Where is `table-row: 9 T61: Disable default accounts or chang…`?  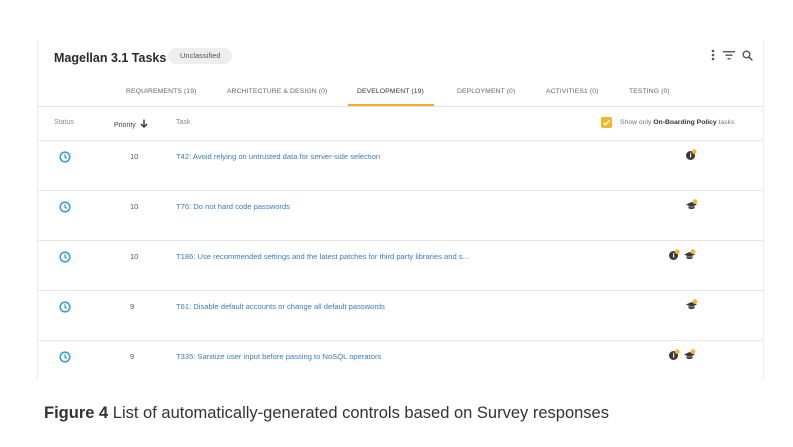 table-row: 9 T61: Disable default accounts or chang… is located at coordinates (400, 315).